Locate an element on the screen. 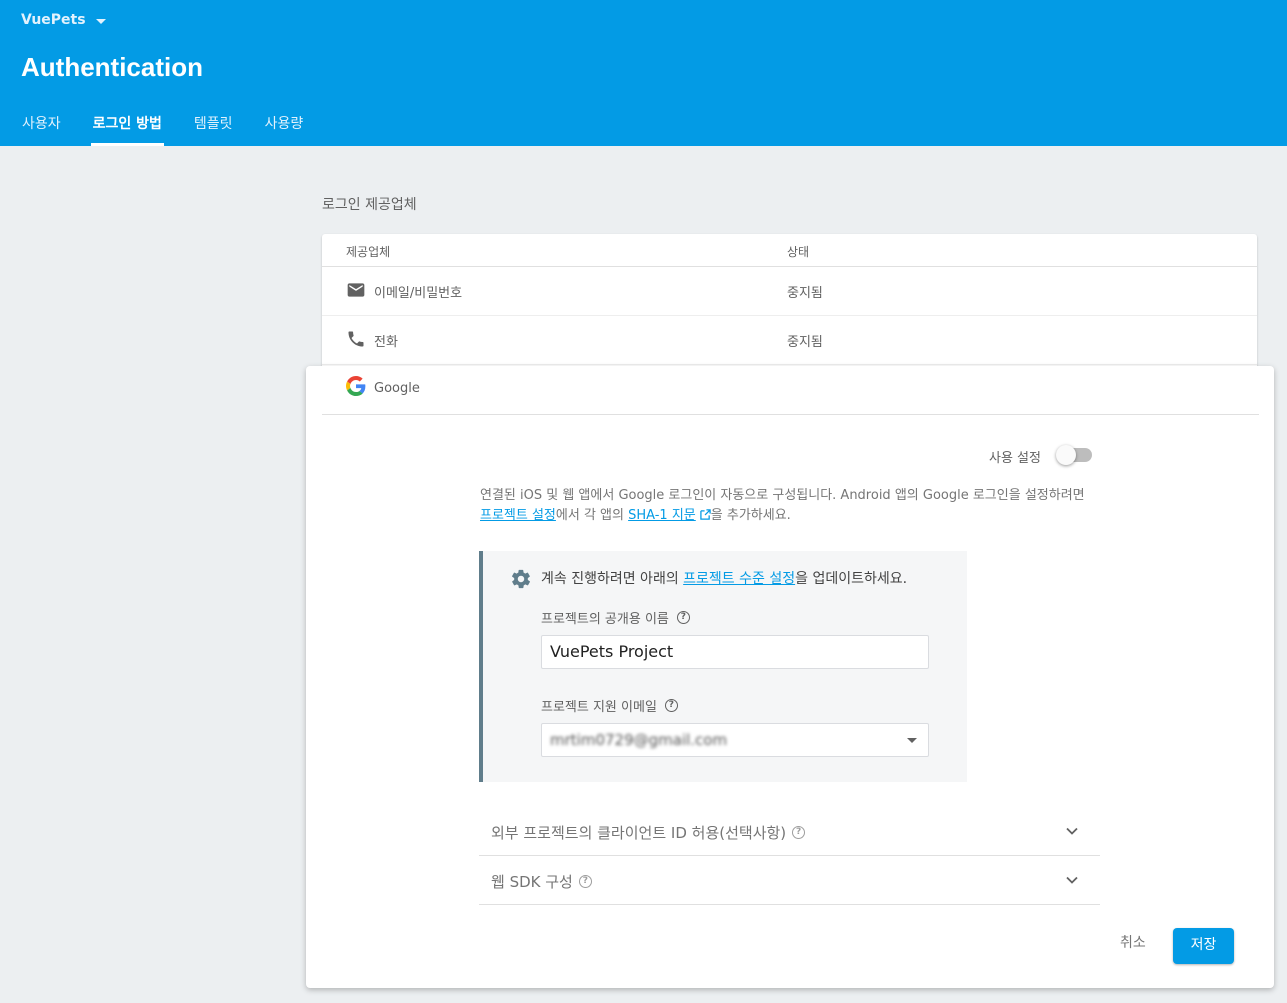 The height and width of the screenshot is (1003, 1287). description-part: 에서 각 앱의 is located at coordinates (592, 515).